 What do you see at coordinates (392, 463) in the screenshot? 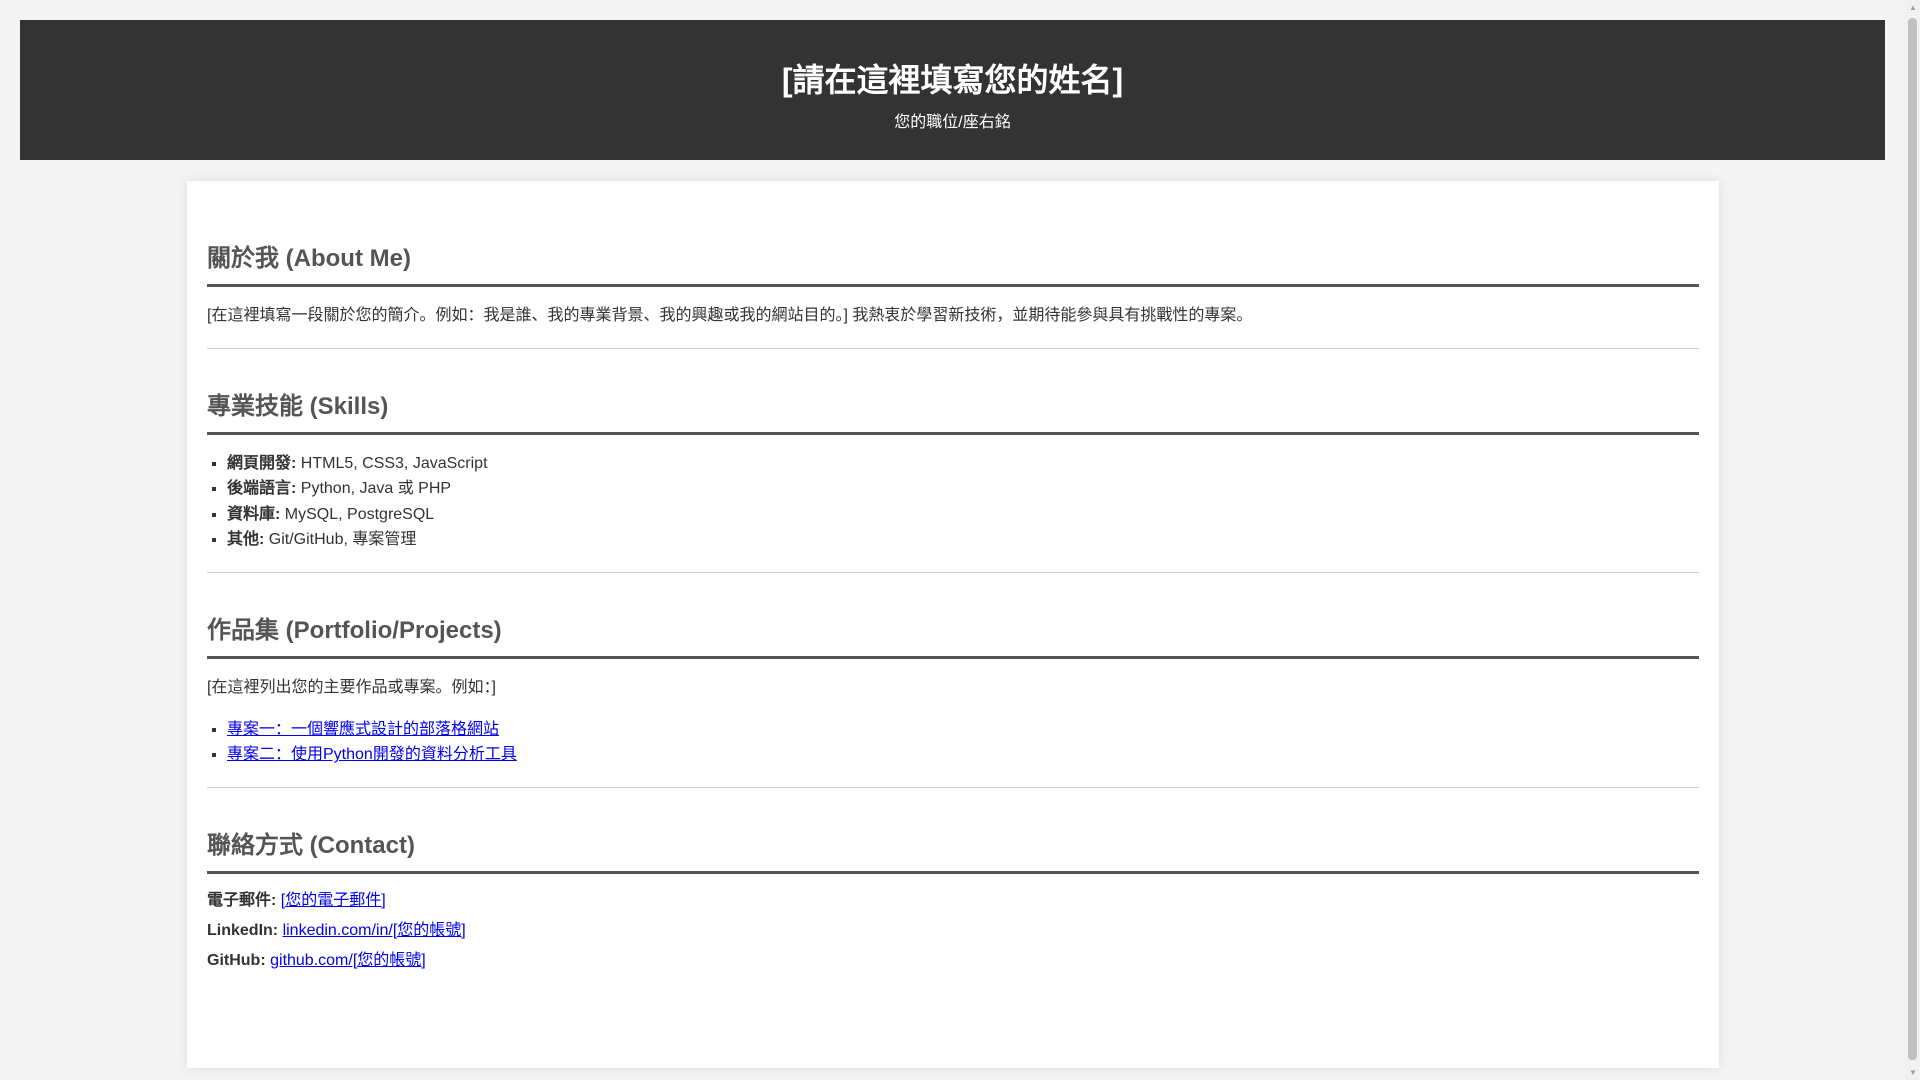
I see `skill-value: HTML5, CSS3, JavaScript` at bounding box center [392, 463].